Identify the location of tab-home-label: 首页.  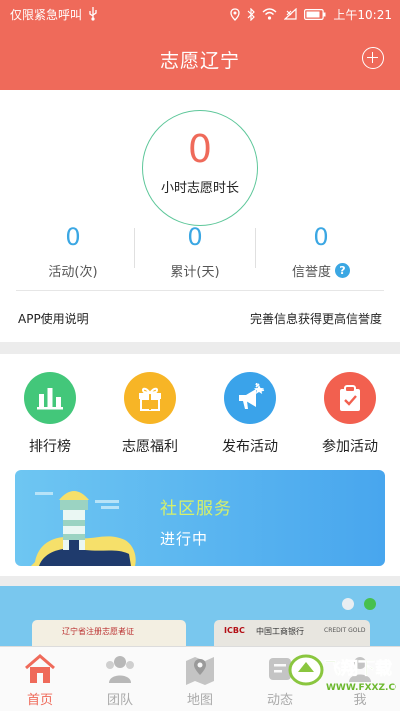
(39, 700).